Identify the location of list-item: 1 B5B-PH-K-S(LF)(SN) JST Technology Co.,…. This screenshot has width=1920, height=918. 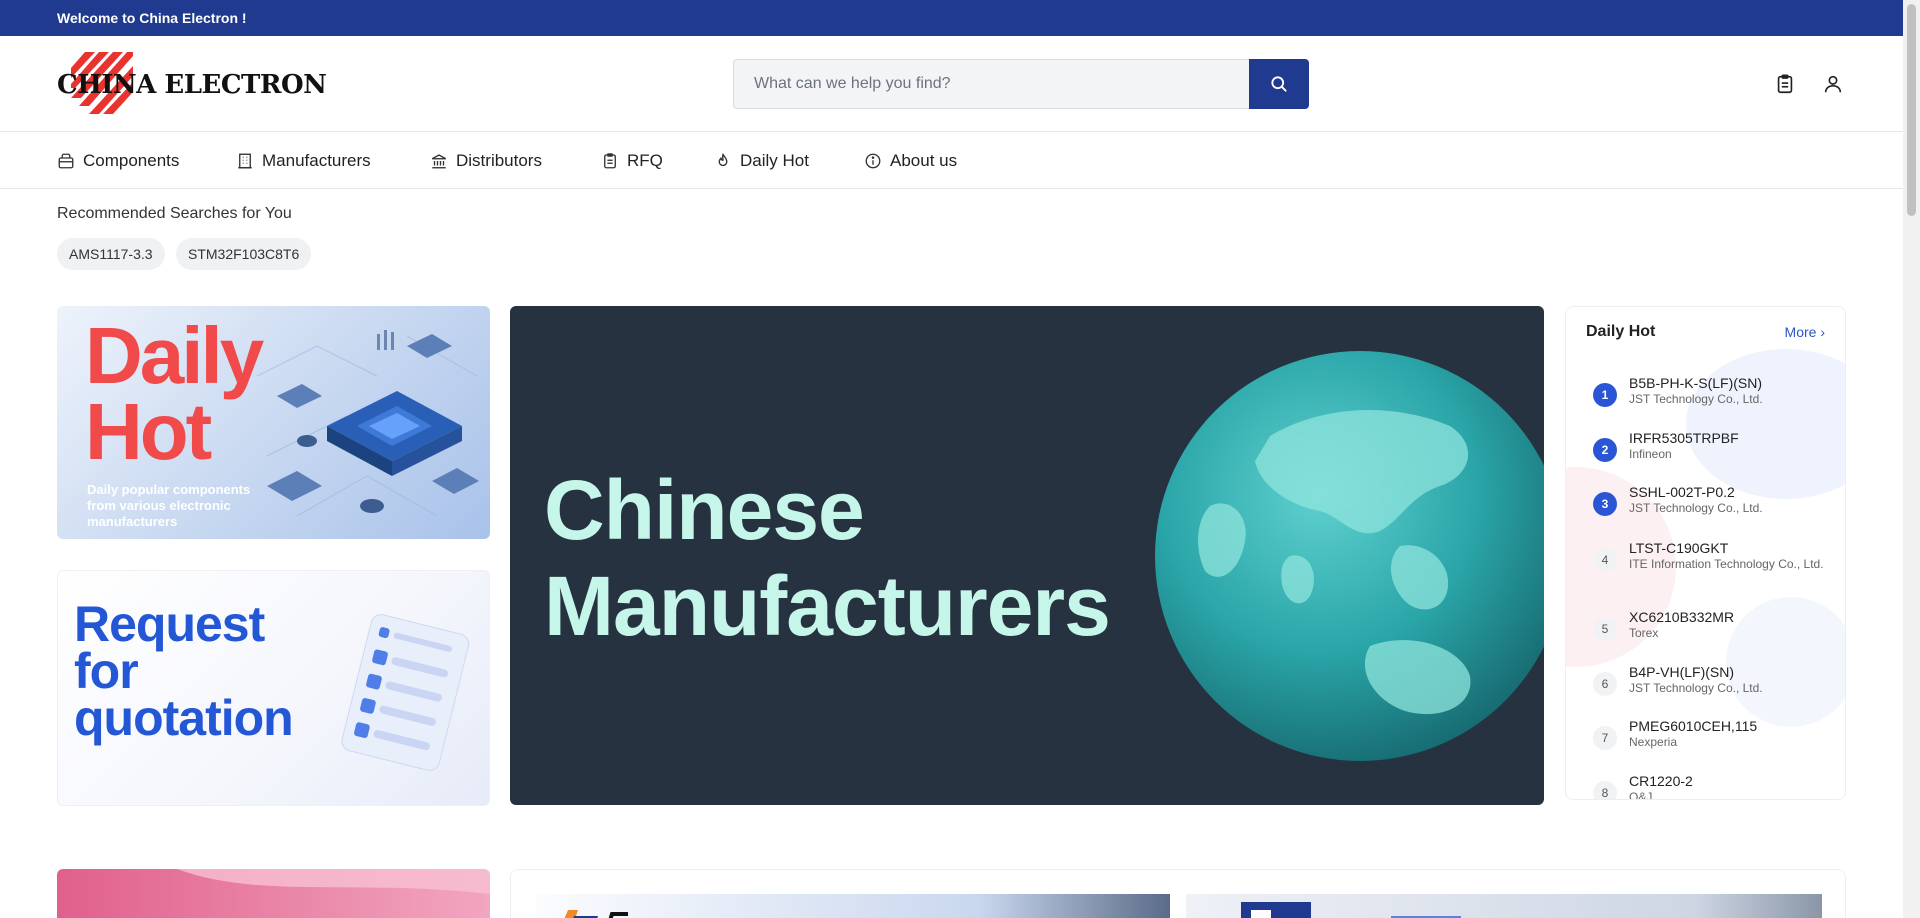
(1705, 401).